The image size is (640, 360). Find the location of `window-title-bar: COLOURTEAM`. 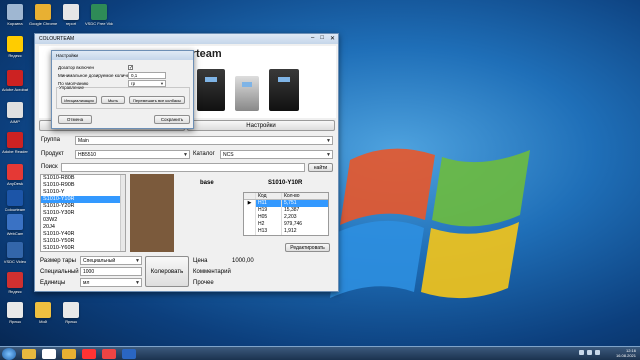

window-title-bar: COLOURTEAM is located at coordinates (186, 39).